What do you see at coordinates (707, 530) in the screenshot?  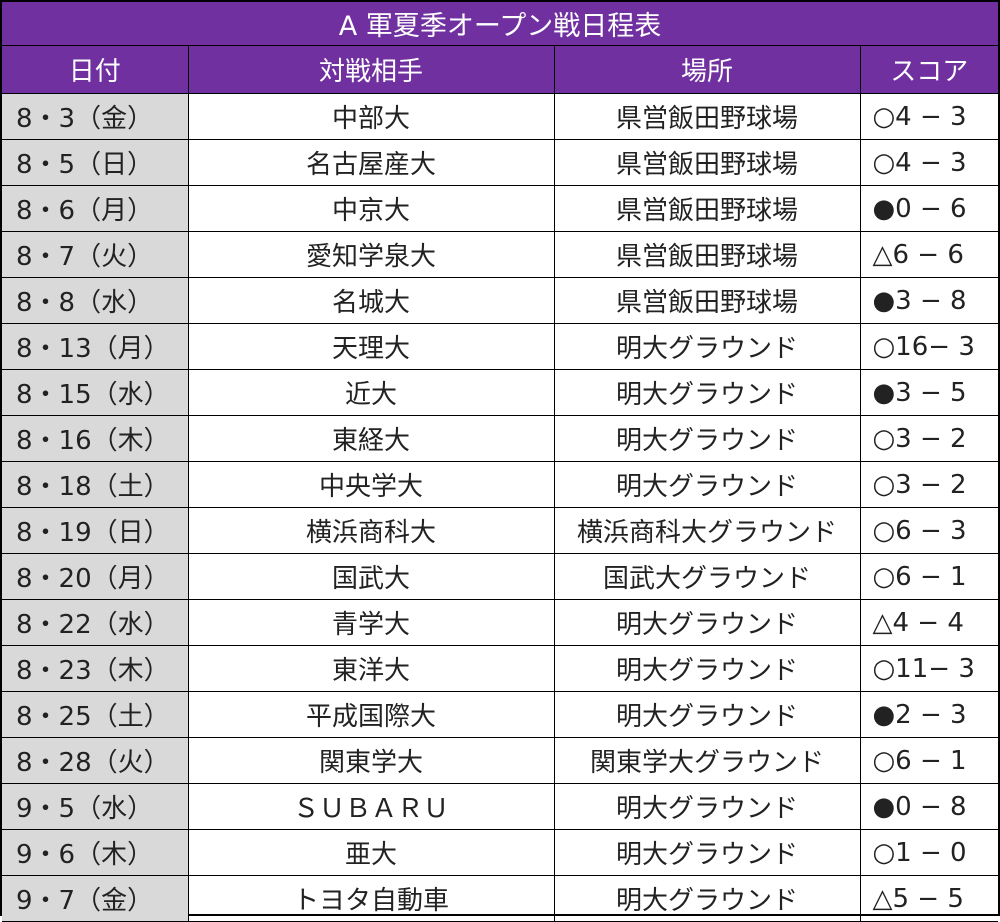 I see `venue-cell: 横浜商科大グラウンド` at bounding box center [707, 530].